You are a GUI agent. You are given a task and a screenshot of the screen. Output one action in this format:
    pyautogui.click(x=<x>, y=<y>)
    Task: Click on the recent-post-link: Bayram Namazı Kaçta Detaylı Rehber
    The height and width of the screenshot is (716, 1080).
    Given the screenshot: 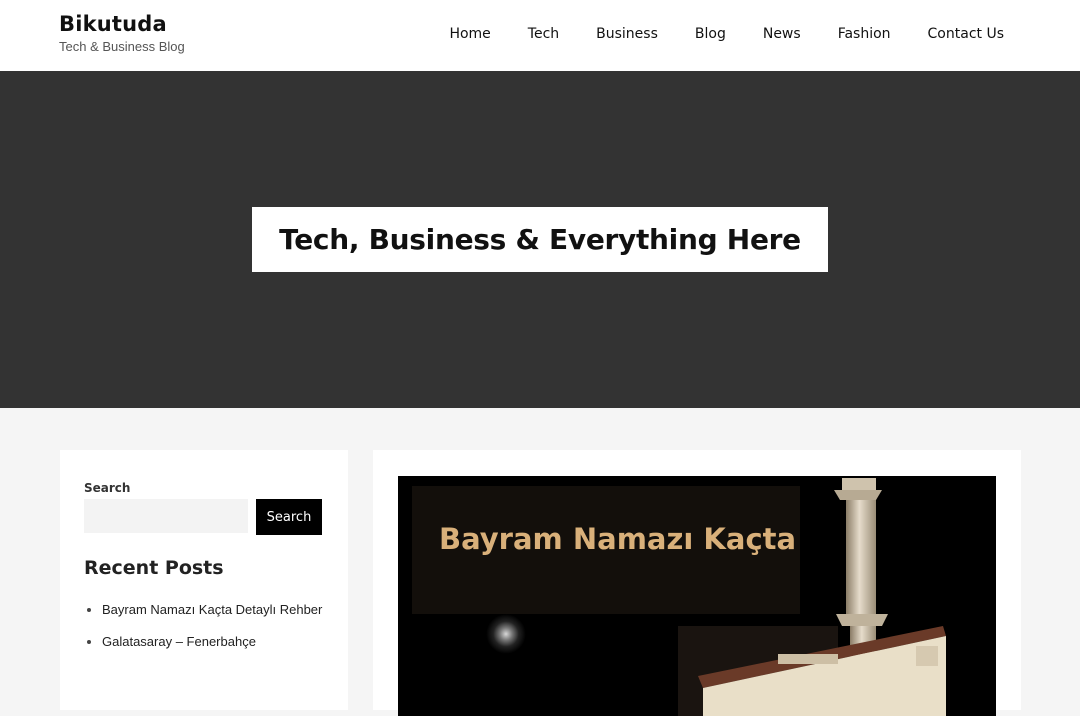 What is the action you would take?
    pyautogui.click(x=204, y=610)
    